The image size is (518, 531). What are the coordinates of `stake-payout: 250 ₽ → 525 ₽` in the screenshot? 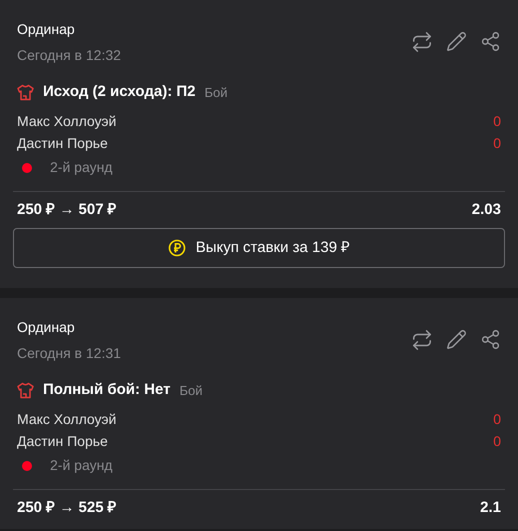 It's located at (67, 508).